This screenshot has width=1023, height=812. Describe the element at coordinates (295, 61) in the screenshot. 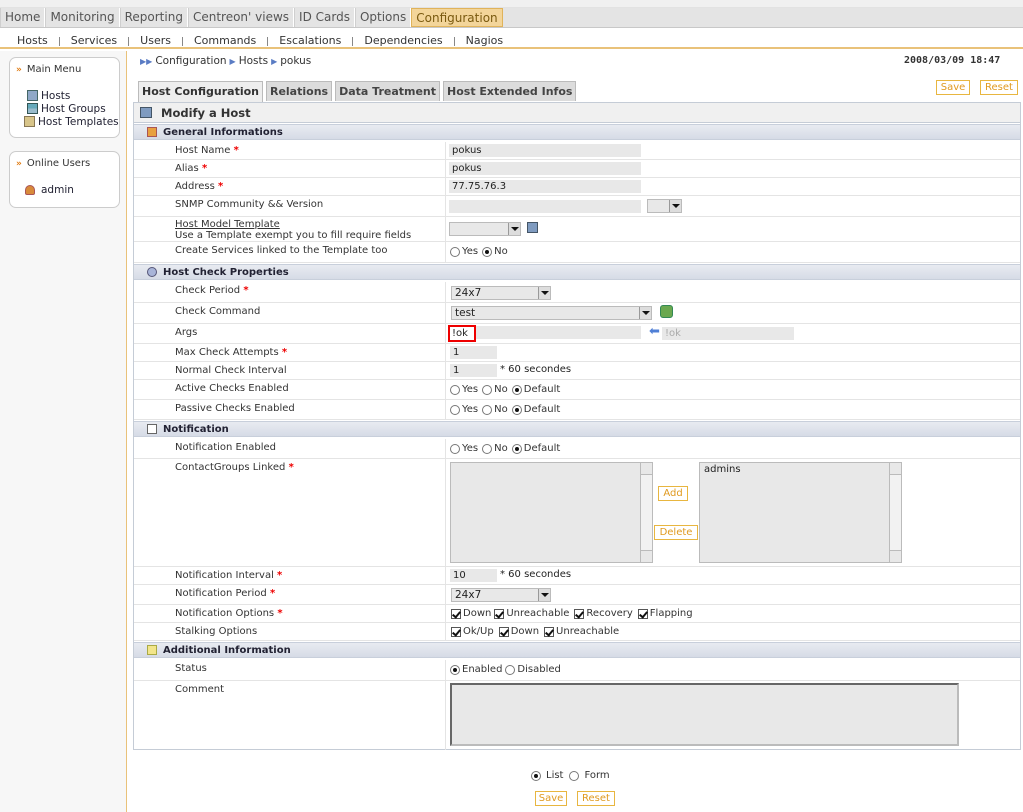

I see `breadcrumb-pokus: pokus` at that location.